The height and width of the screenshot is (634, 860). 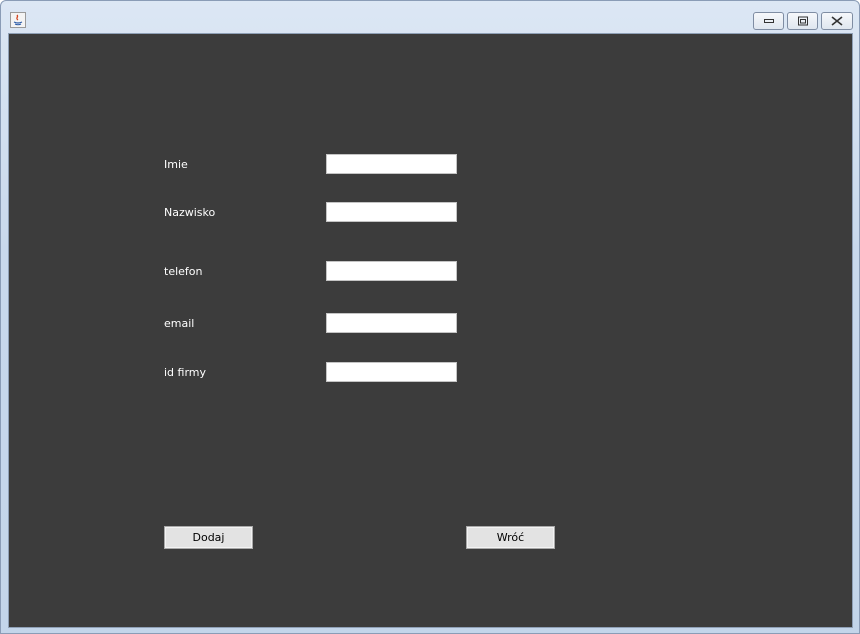 What do you see at coordinates (391, 271) in the screenshot?
I see `phone-field` at bounding box center [391, 271].